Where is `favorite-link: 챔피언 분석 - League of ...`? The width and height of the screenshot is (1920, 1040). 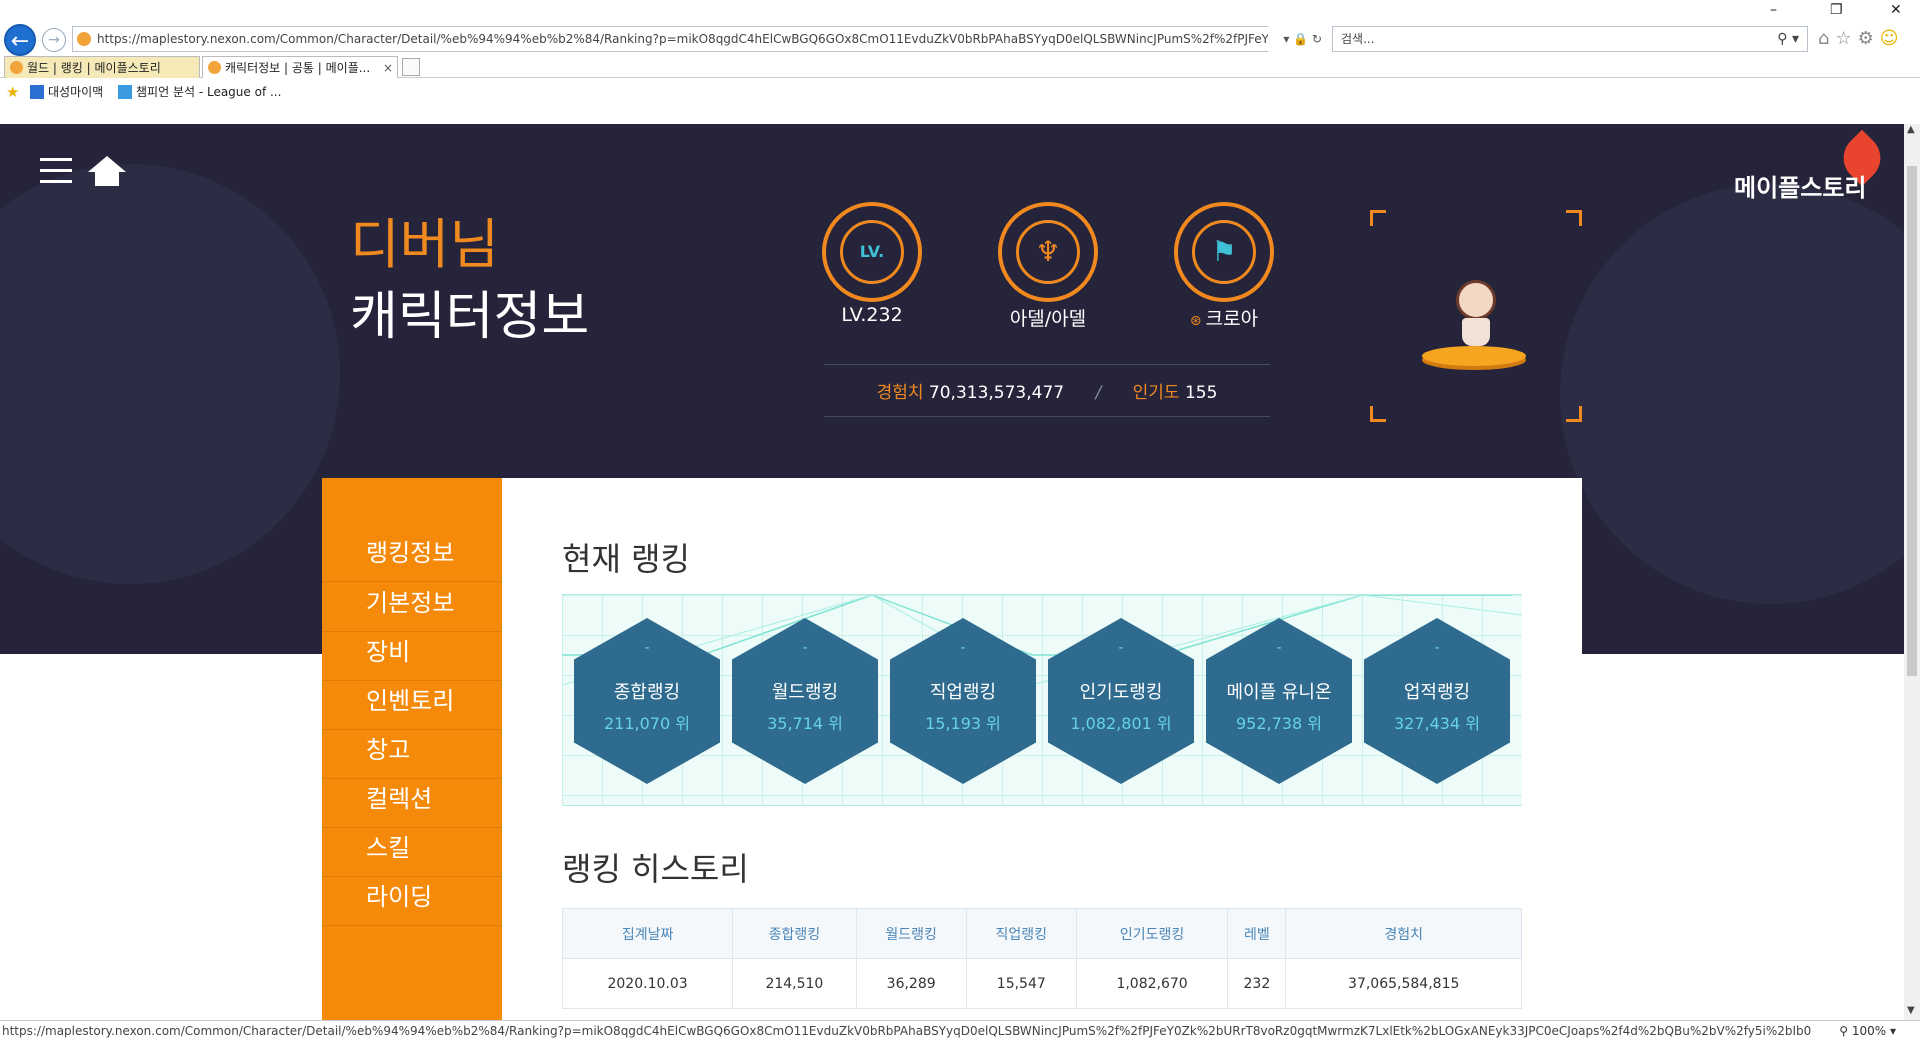
favorite-link: 챔피언 분석 - League of ... is located at coordinates (199, 92).